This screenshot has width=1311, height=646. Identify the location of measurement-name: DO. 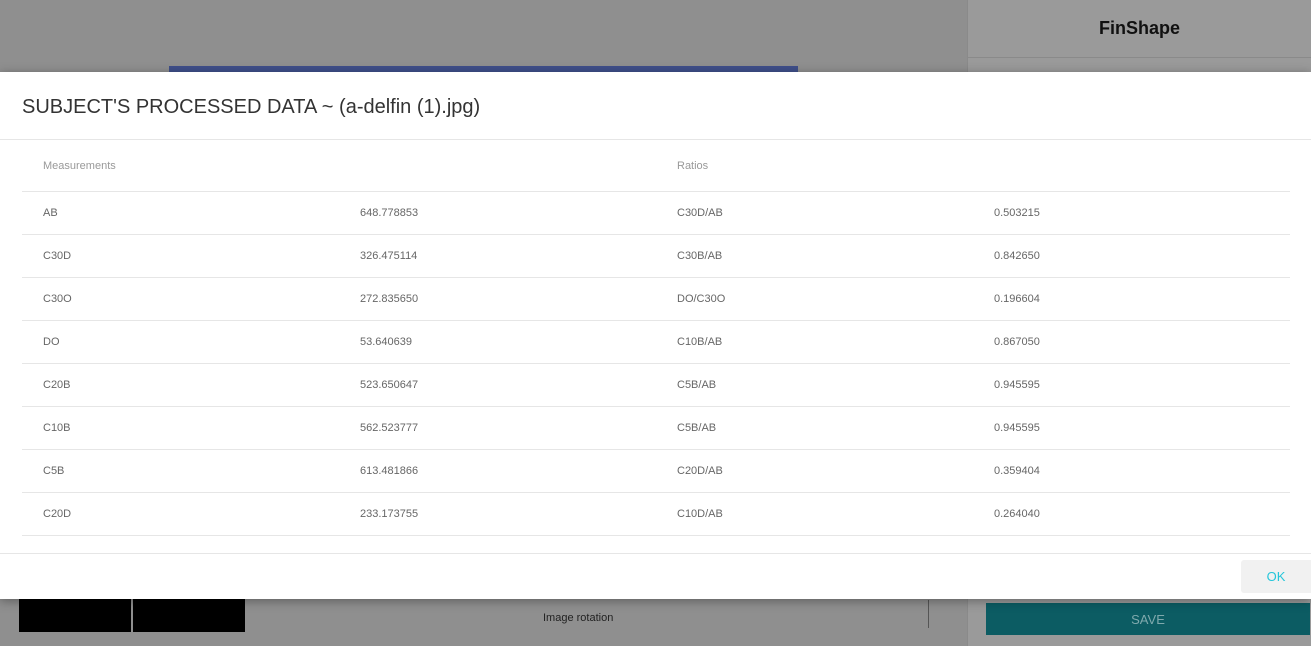
(180, 342).